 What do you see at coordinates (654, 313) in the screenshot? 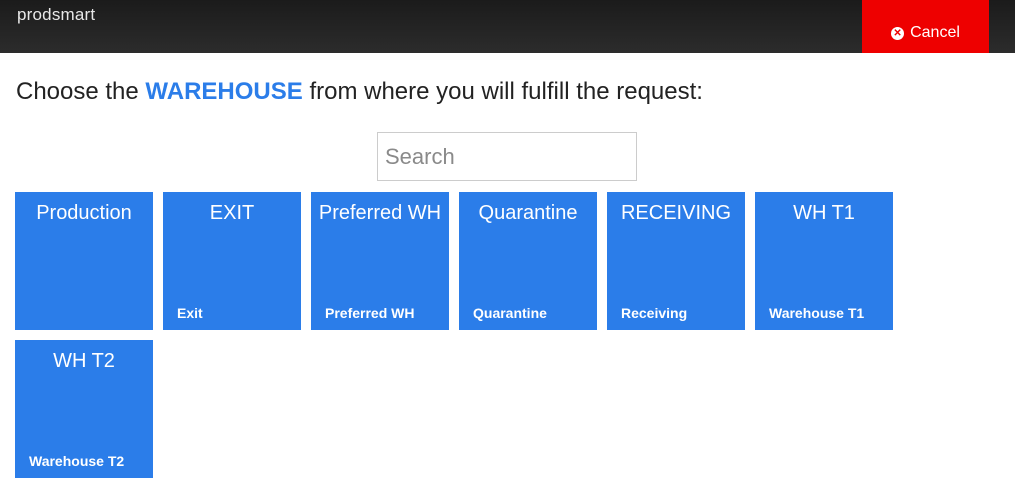
I see `tile-subtitle: Receiving` at bounding box center [654, 313].